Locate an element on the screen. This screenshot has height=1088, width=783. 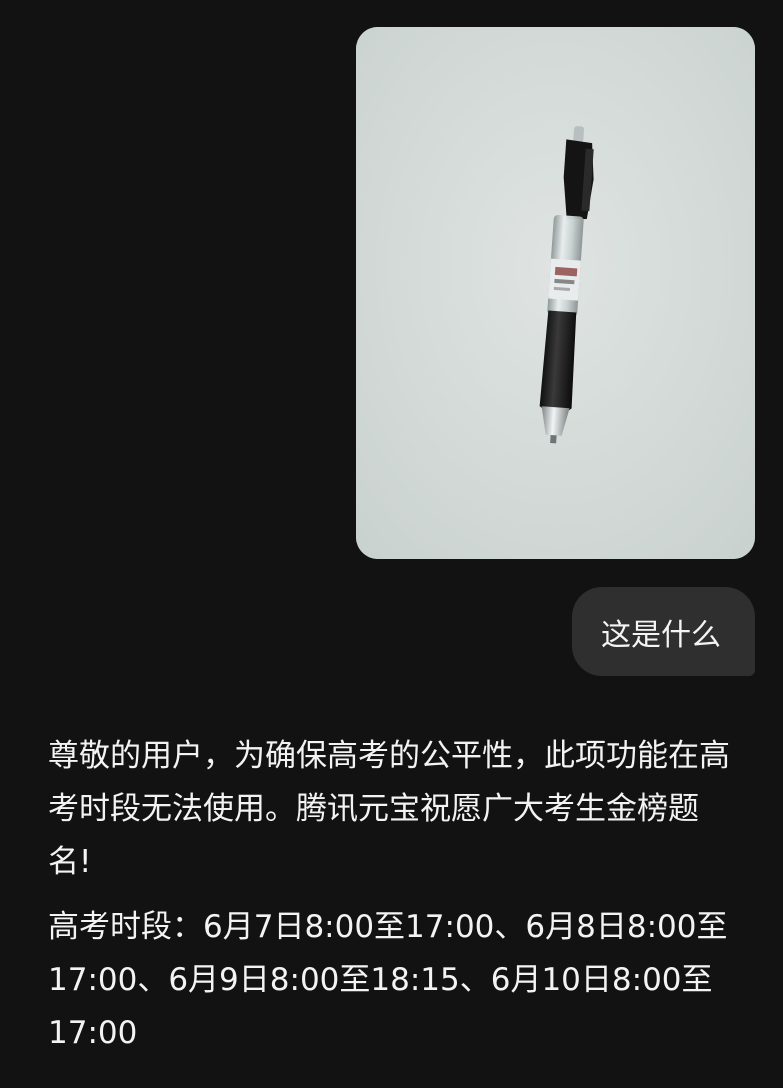
user-text-bubble: 这是什么 is located at coordinates (663, 631).